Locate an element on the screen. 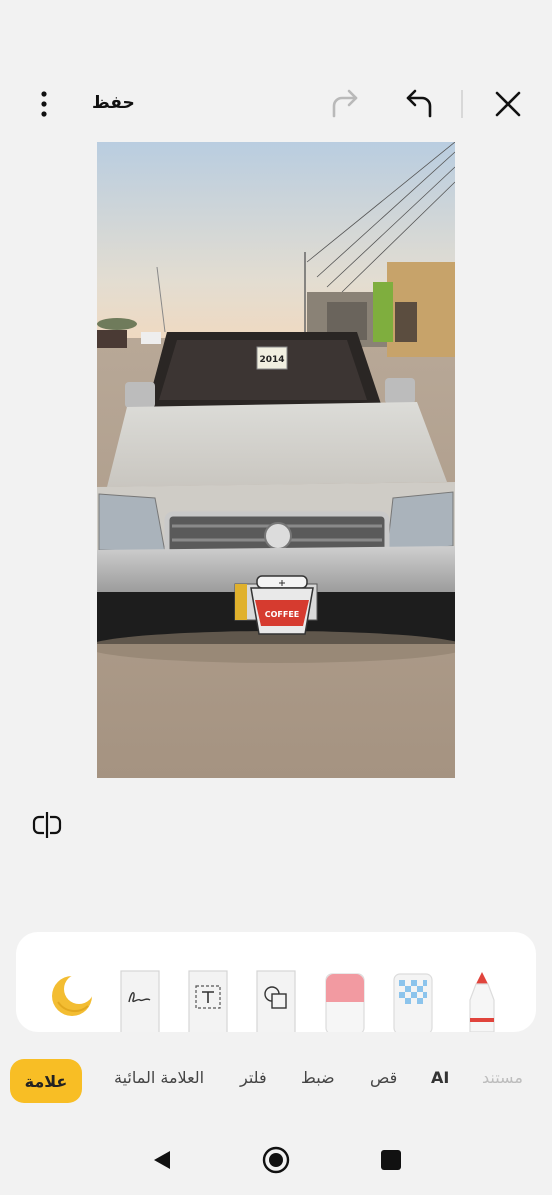 This screenshot has height=1195, width=552. compare-button is located at coordinates (47, 825).